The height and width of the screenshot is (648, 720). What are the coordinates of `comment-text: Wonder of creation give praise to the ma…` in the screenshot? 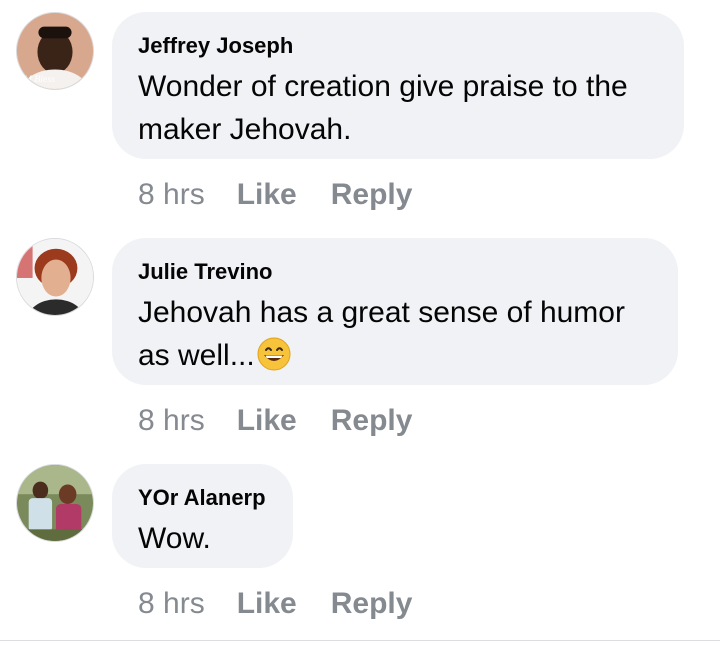 It's located at (383, 108).